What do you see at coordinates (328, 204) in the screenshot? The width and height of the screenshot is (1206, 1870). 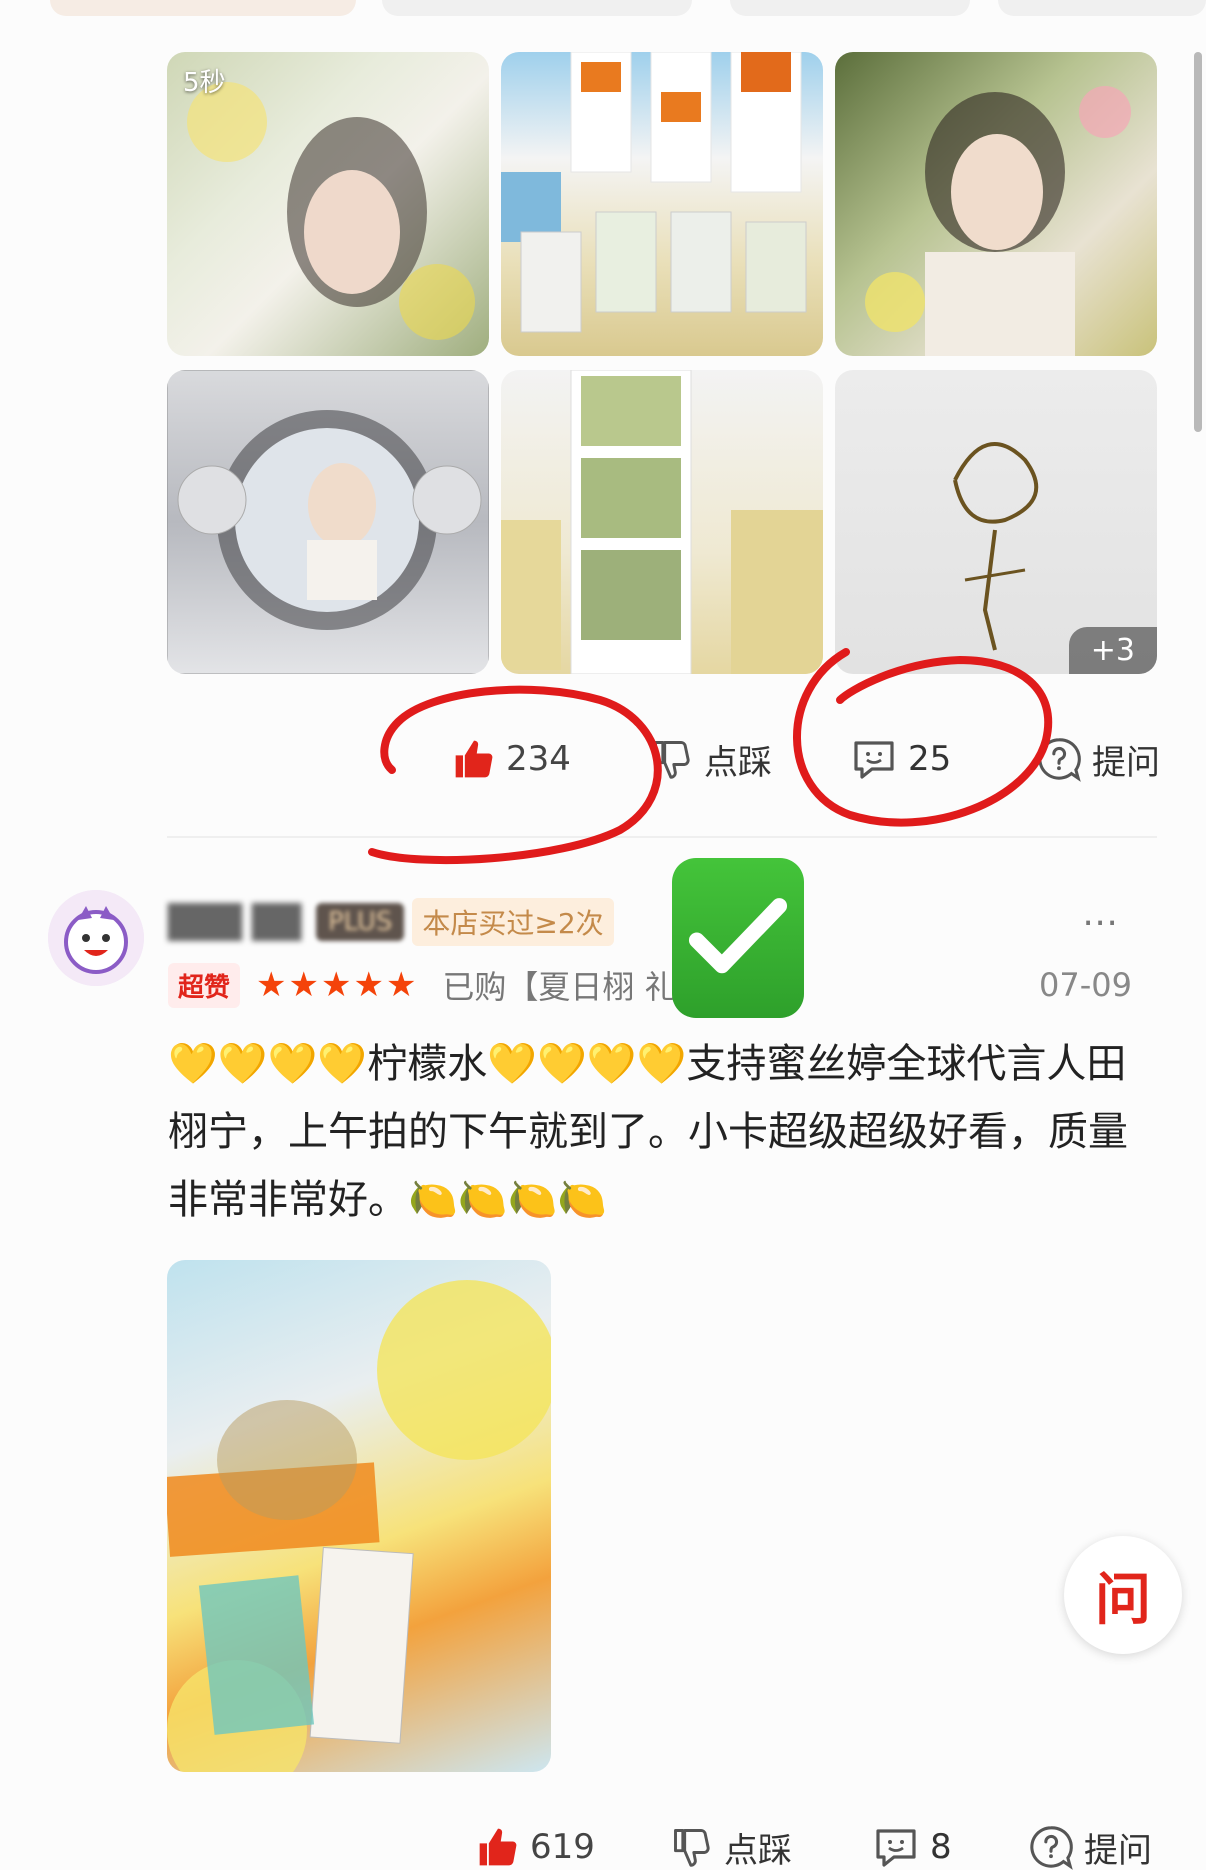 I see `review-video-thumbnail: 5秒` at bounding box center [328, 204].